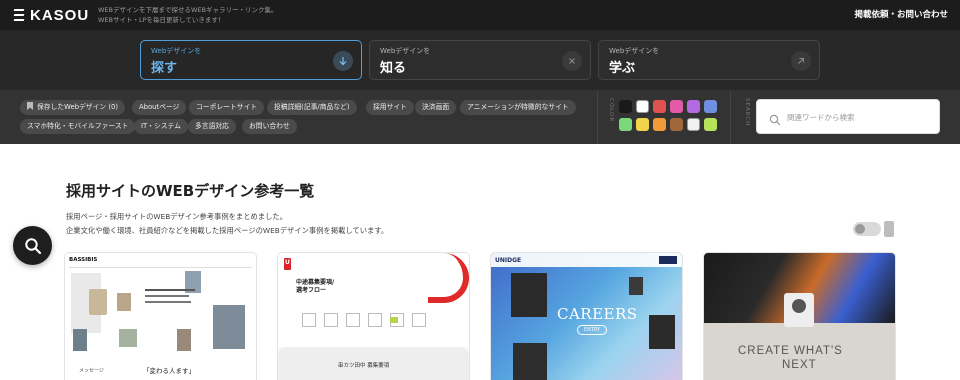 This screenshot has width=960, height=380. Describe the element at coordinates (901, 14) in the screenshot. I see `contact-link: 掲載依頼・お問い合わせ` at that location.